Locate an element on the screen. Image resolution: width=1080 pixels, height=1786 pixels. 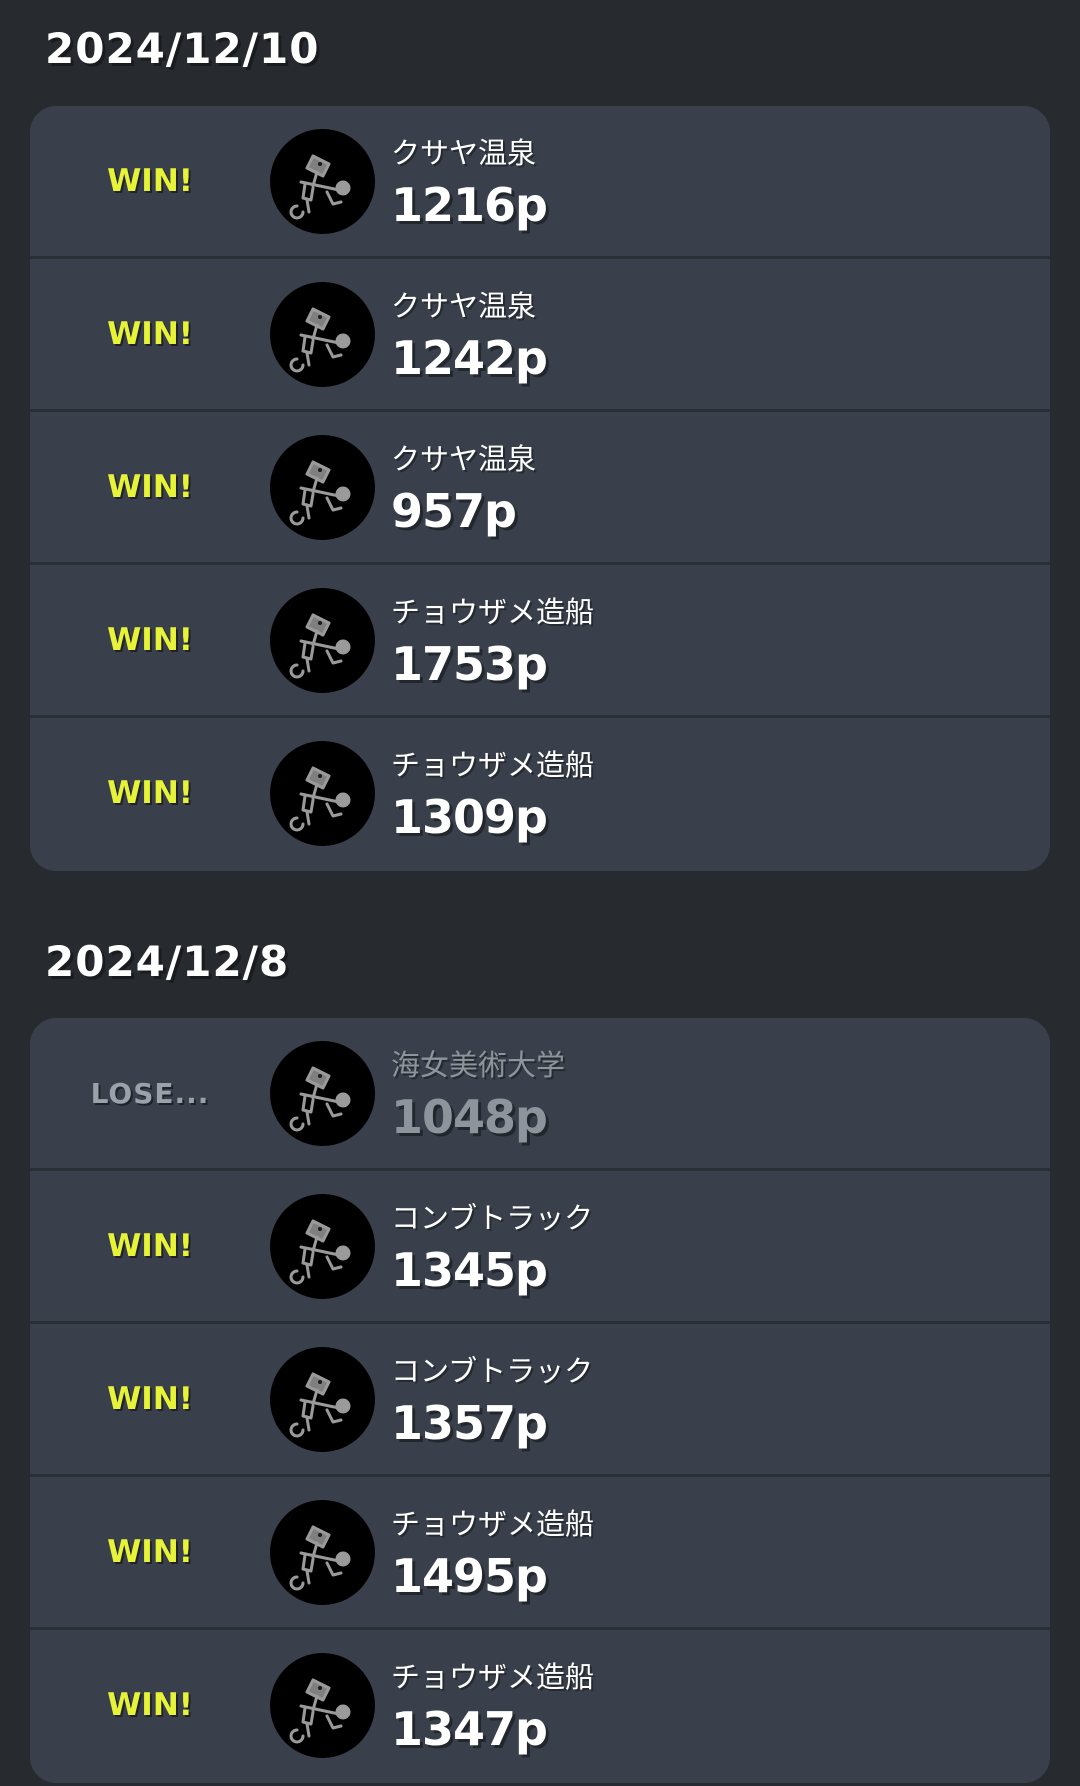
points-value: 1495p is located at coordinates (469, 1576).